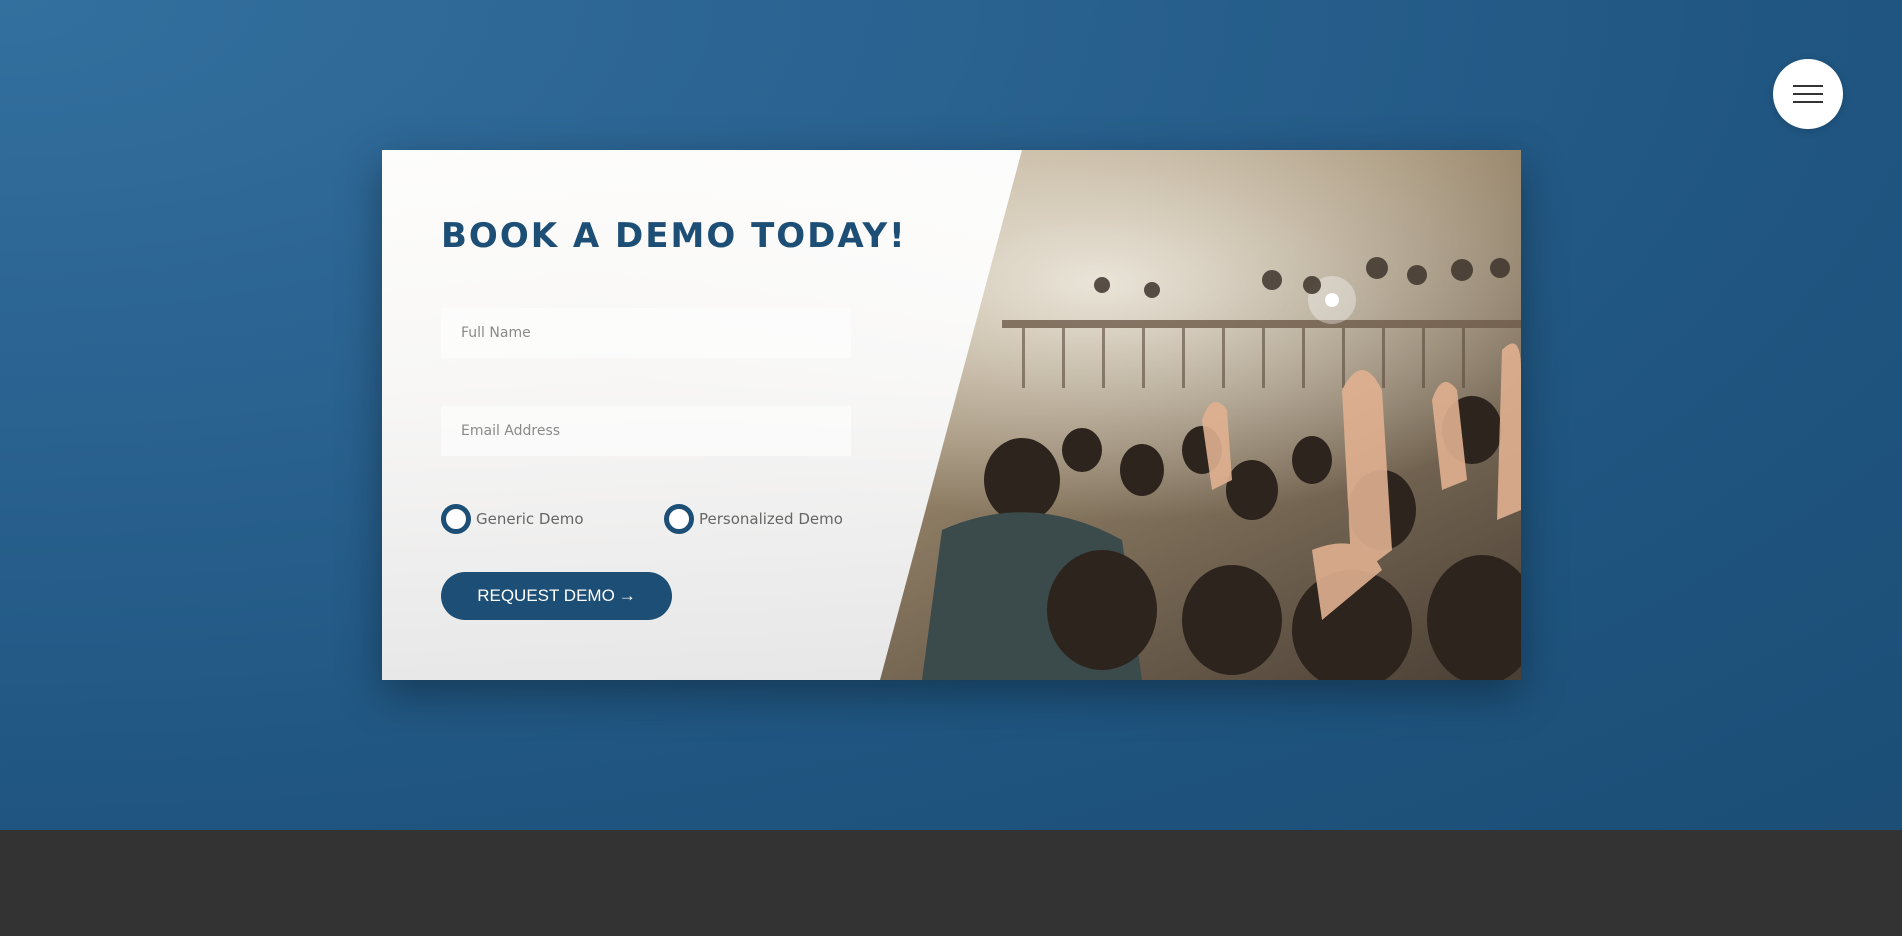  What do you see at coordinates (546, 595) in the screenshot?
I see `request-demo-label: REQUEST DEMO` at bounding box center [546, 595].